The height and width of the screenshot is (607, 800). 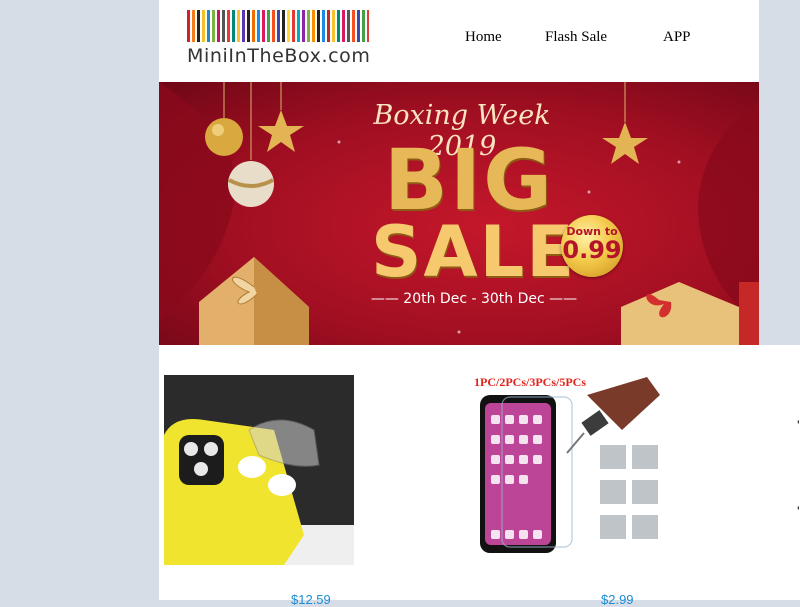 I want to click on logo-stripes, so click(x=278, y=26).